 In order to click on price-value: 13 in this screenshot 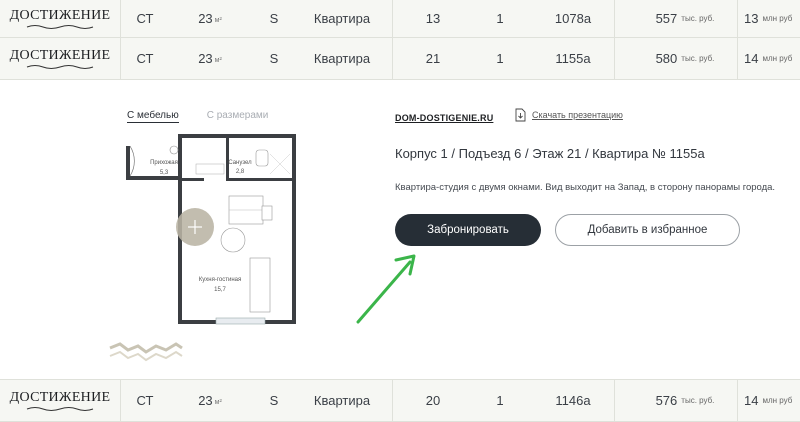, I will do `click(751, 18)`.